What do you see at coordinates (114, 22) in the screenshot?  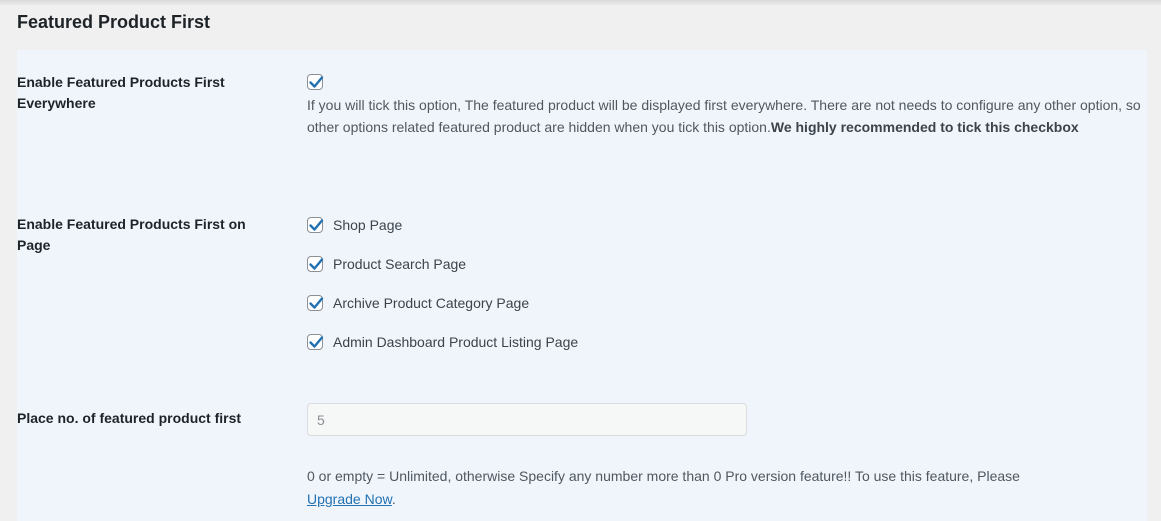 I see `section-title: Featured Product First` at bounding box center [114, 22].